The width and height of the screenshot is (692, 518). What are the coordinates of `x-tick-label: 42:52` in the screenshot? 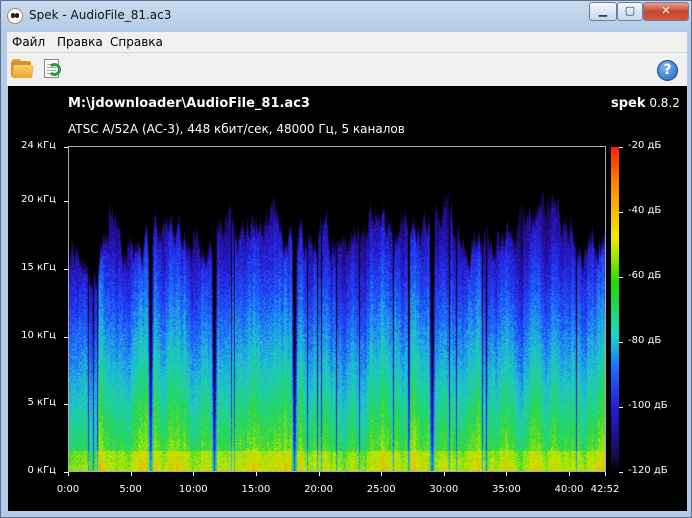 It's located at (605, 489).